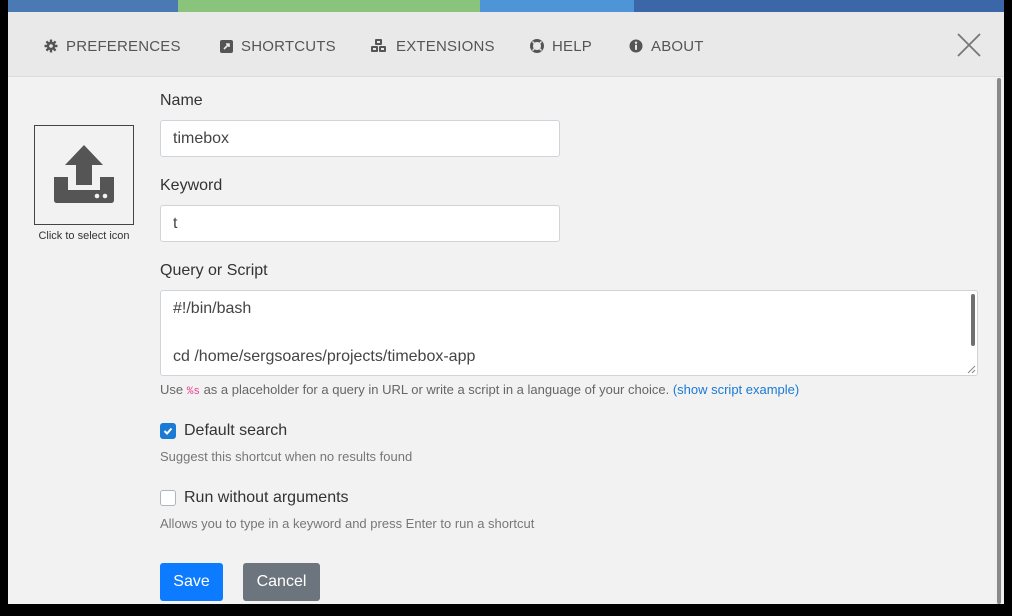 The height and width of the screenshot is (616, 1012). Describe the element at coordinates (266, 498) in the screenshot. I see `run-without-arguments-label: Run without arguments` at that location.